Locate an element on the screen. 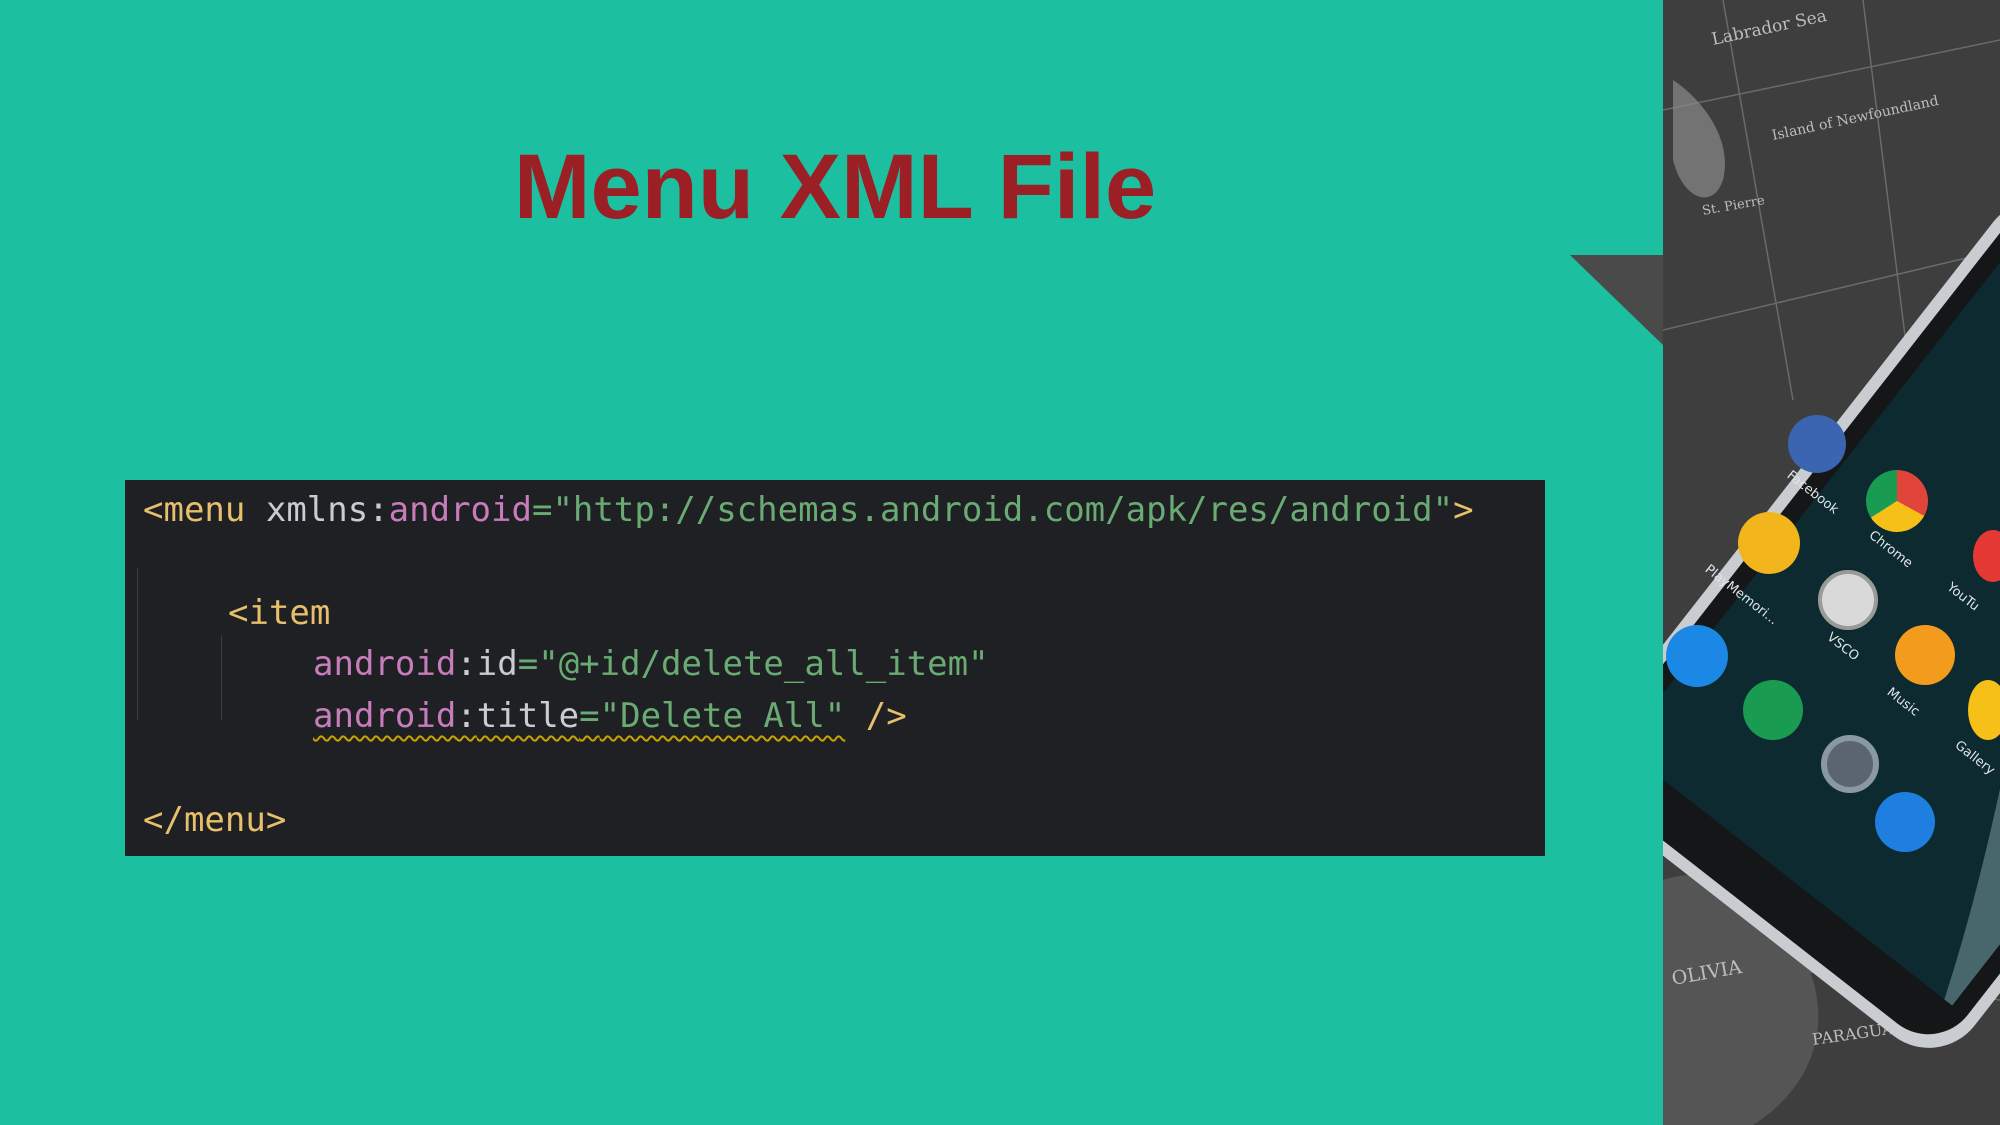  chrome-icon is located at coordinates (1897, 501).